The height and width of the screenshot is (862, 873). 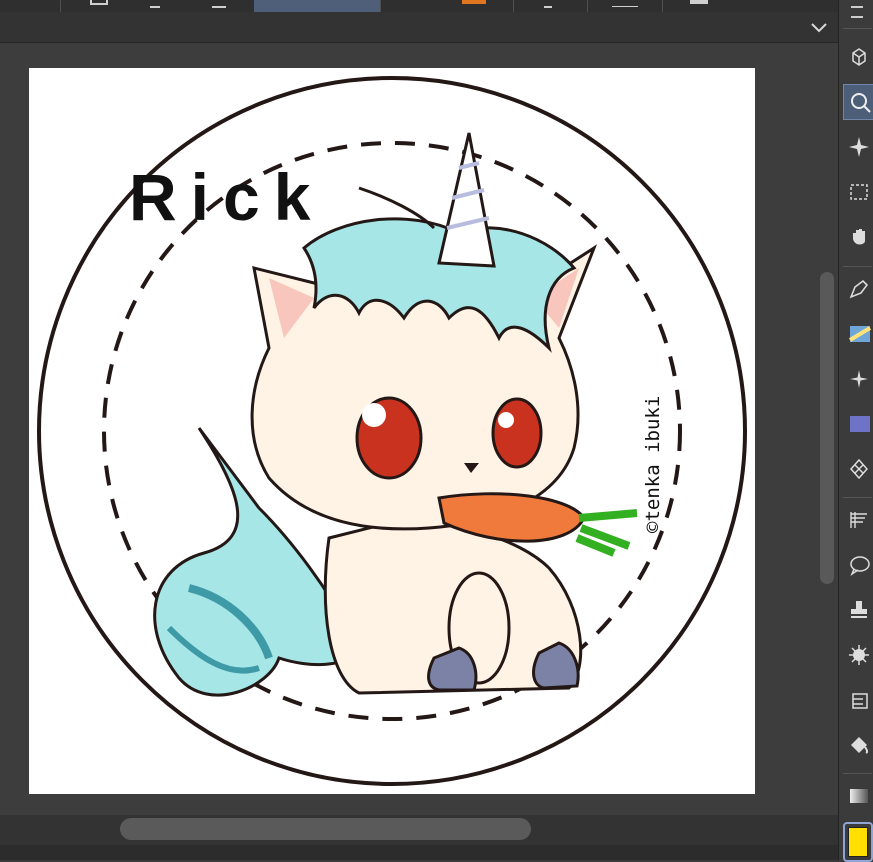 What do you see at coordinates (858, 192) in the screenshot?
I see `selection-icon` at bounding box center [858, 192].